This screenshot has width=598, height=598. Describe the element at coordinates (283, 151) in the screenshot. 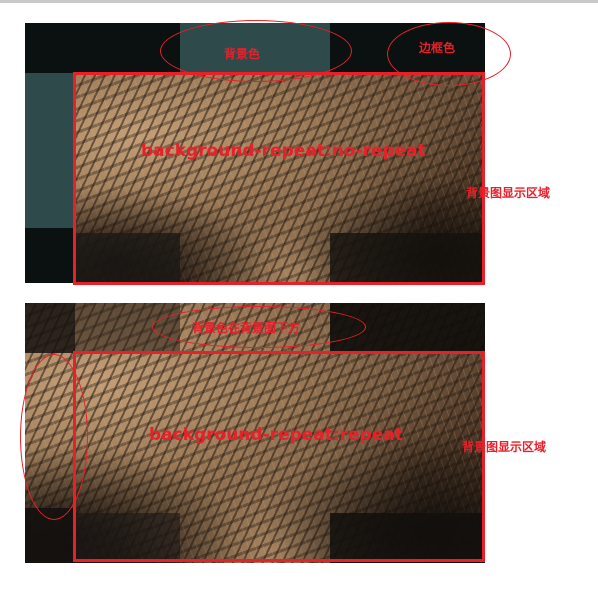

I see `no-repeat-label: background-repeat:no-repeat` at that location.